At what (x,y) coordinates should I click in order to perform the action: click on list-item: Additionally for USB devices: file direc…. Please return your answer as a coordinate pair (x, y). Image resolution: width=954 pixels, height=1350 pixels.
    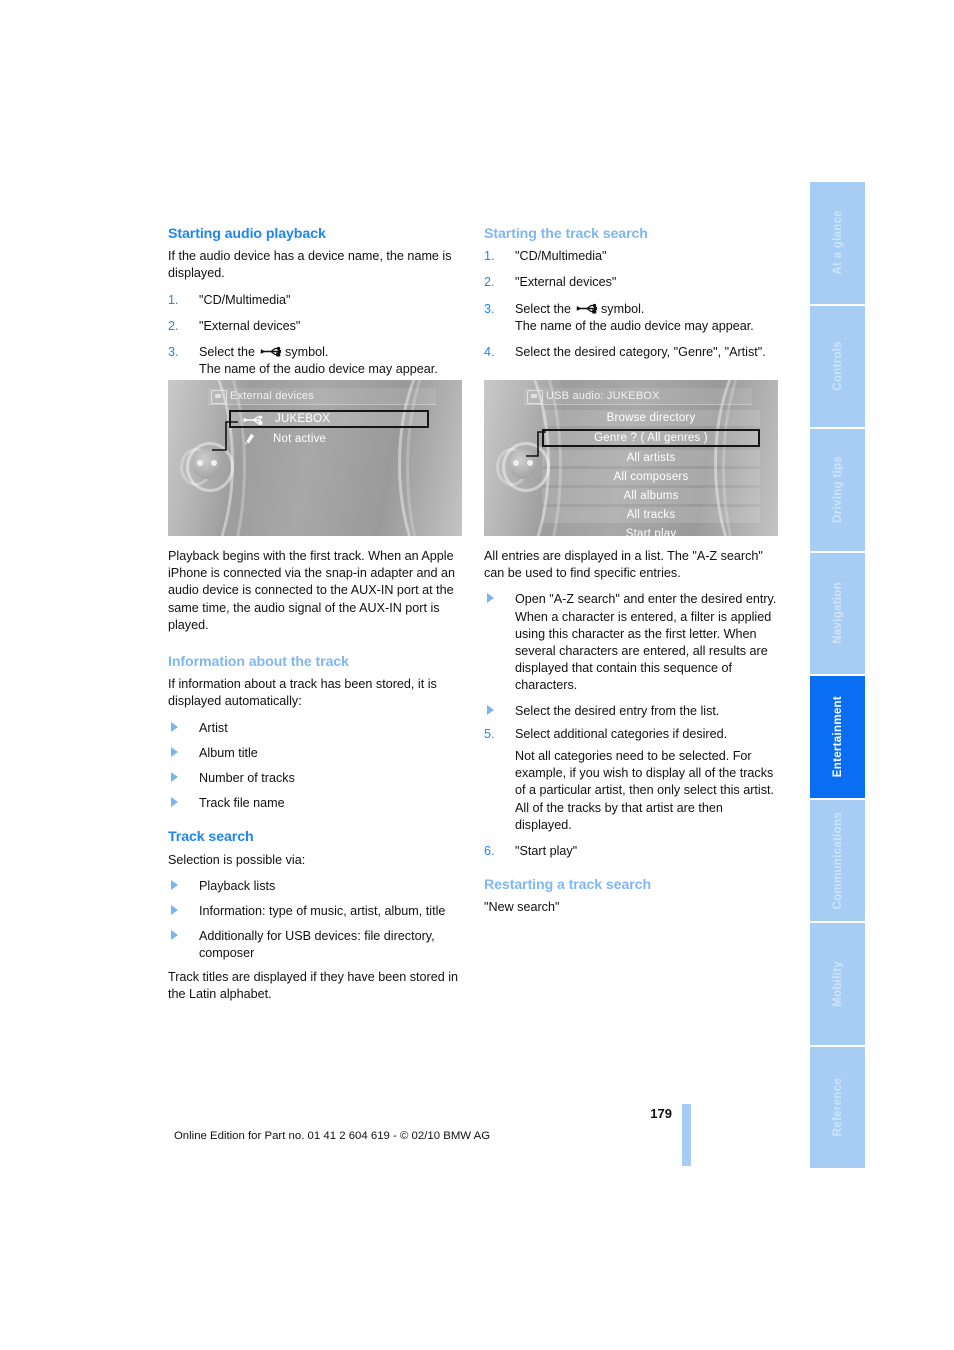
    Looking at the image, I should click on (316, 945).